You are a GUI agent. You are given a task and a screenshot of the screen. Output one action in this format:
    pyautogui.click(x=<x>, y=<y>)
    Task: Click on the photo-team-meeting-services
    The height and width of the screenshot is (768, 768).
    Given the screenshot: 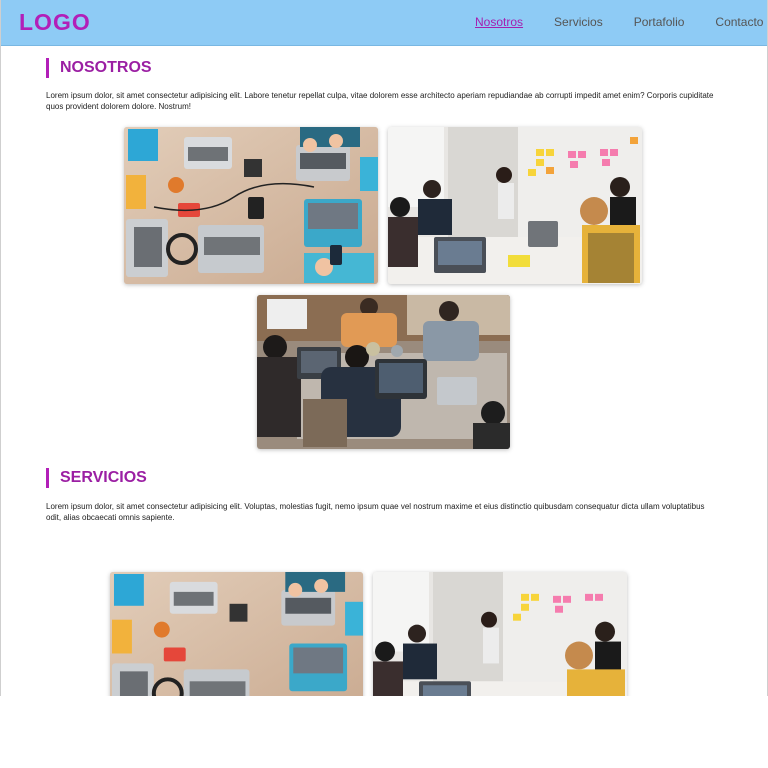 What is the action you would take?
    pyautogui.click(x=500, y=634)
    